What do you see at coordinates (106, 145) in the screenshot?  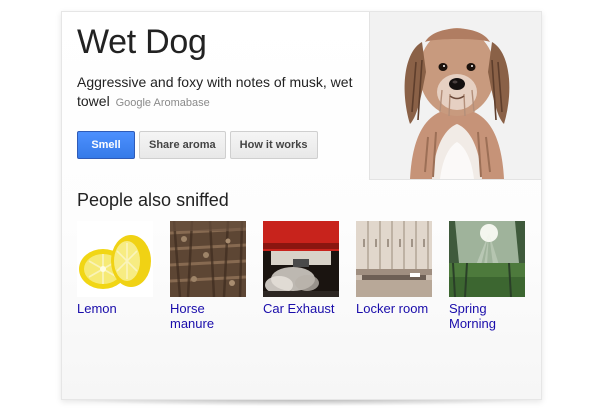 I see `smell-button: Smell` at bounding box center [106, 145].